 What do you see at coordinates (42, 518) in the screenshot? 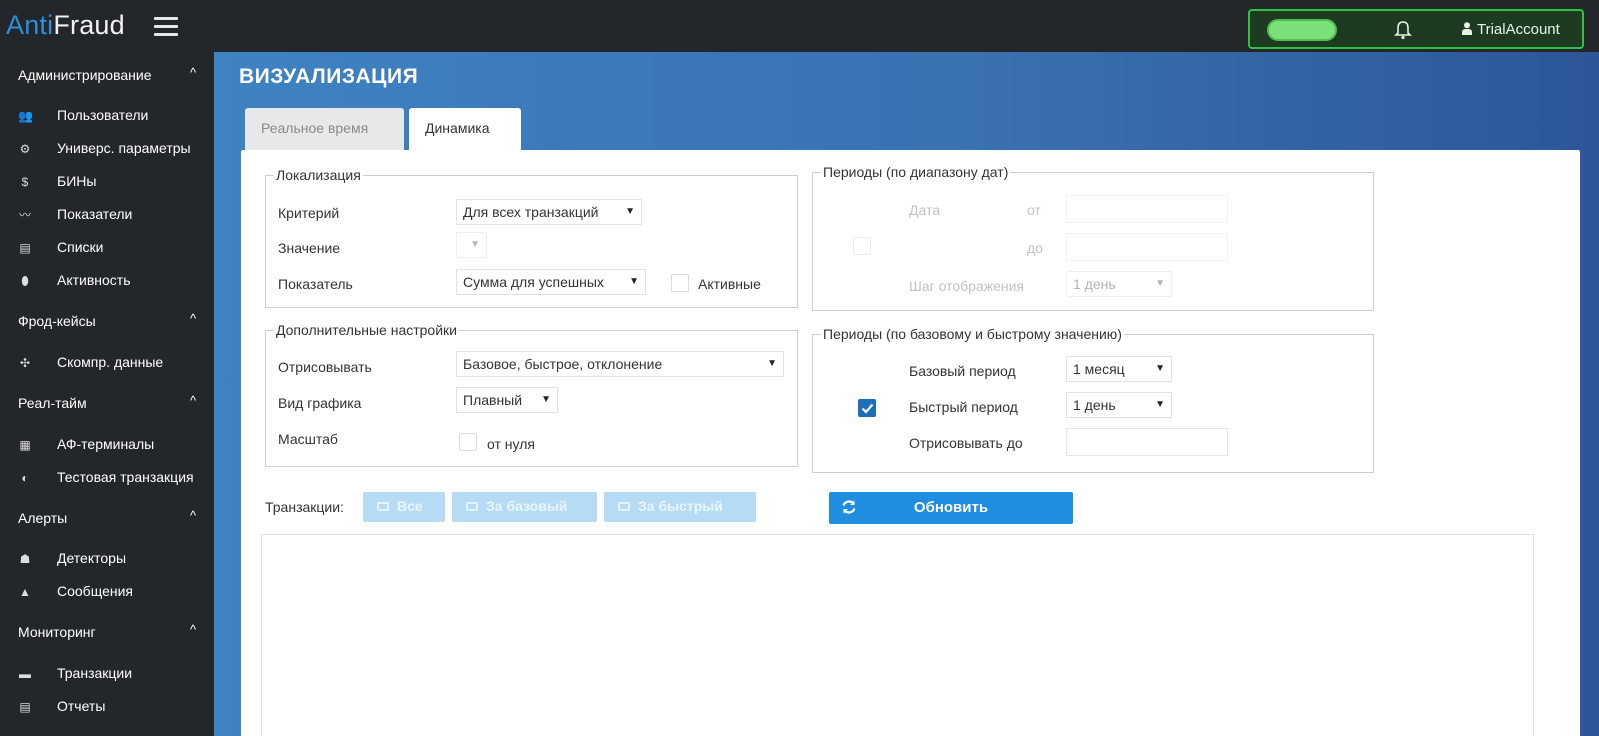
I see `sidebar-section-alerts: Алерты` at bounding box center [42, 518].